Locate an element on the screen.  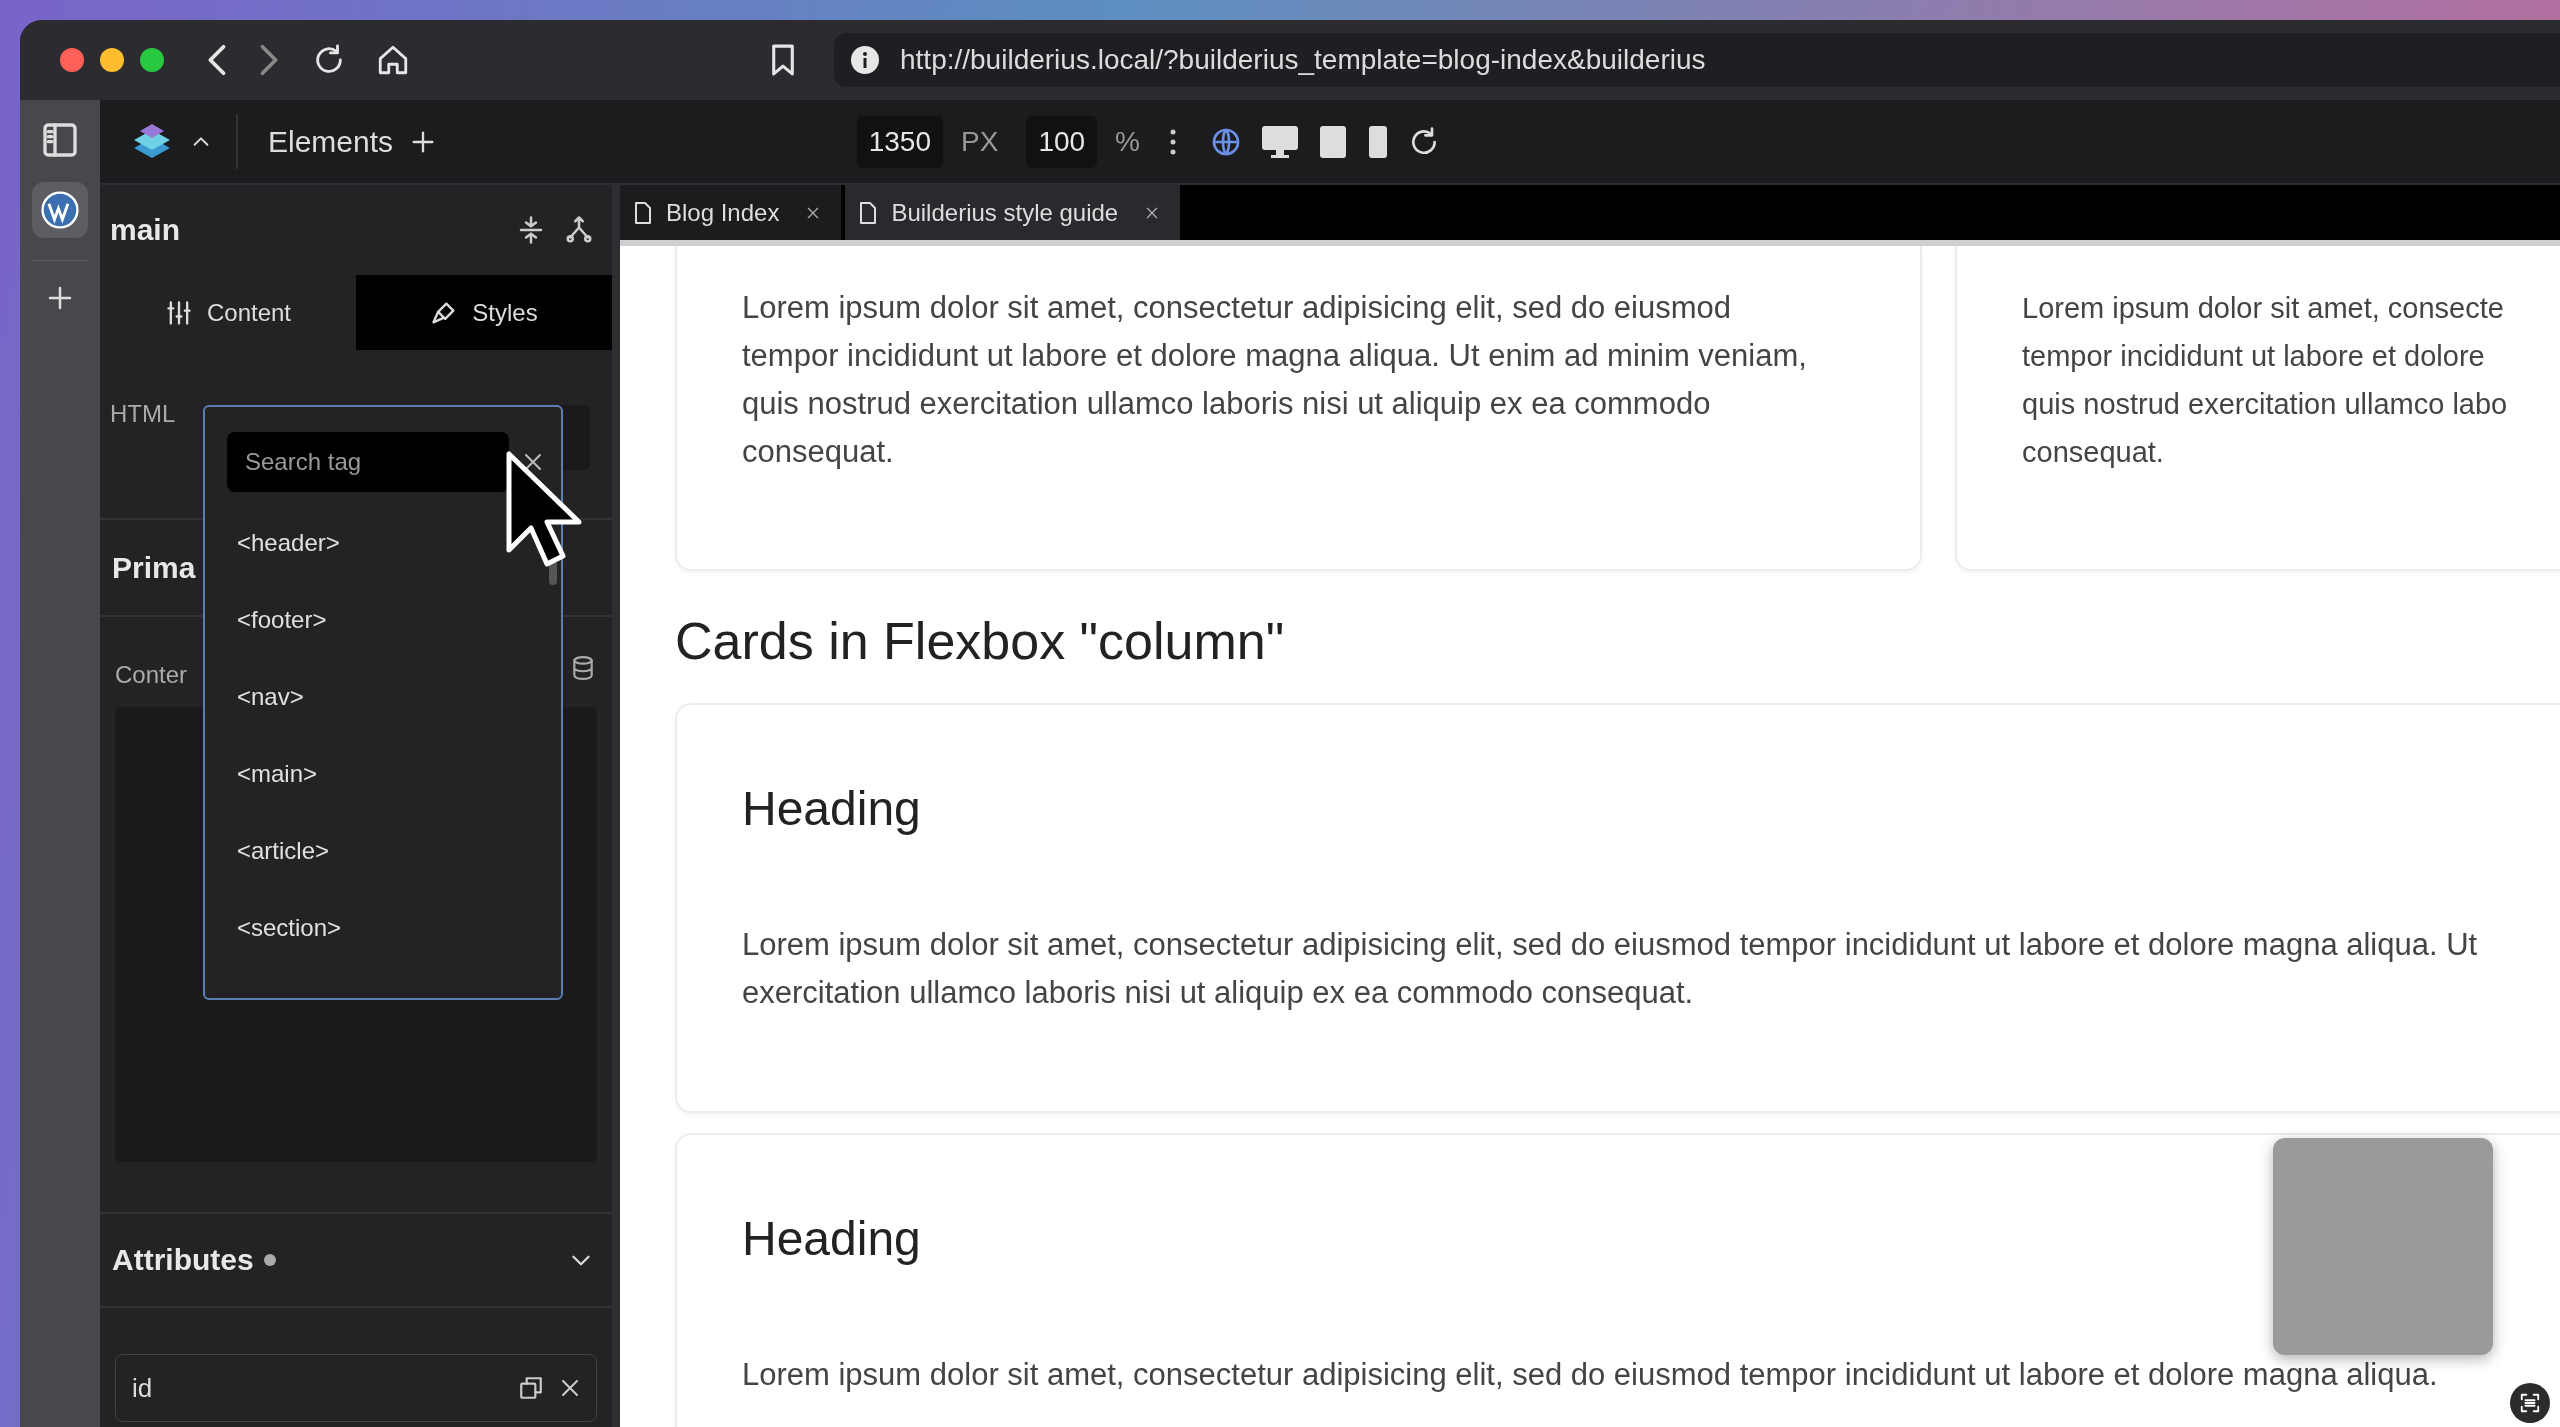
section-title: Attributes is located at coordinates (183, 1260).